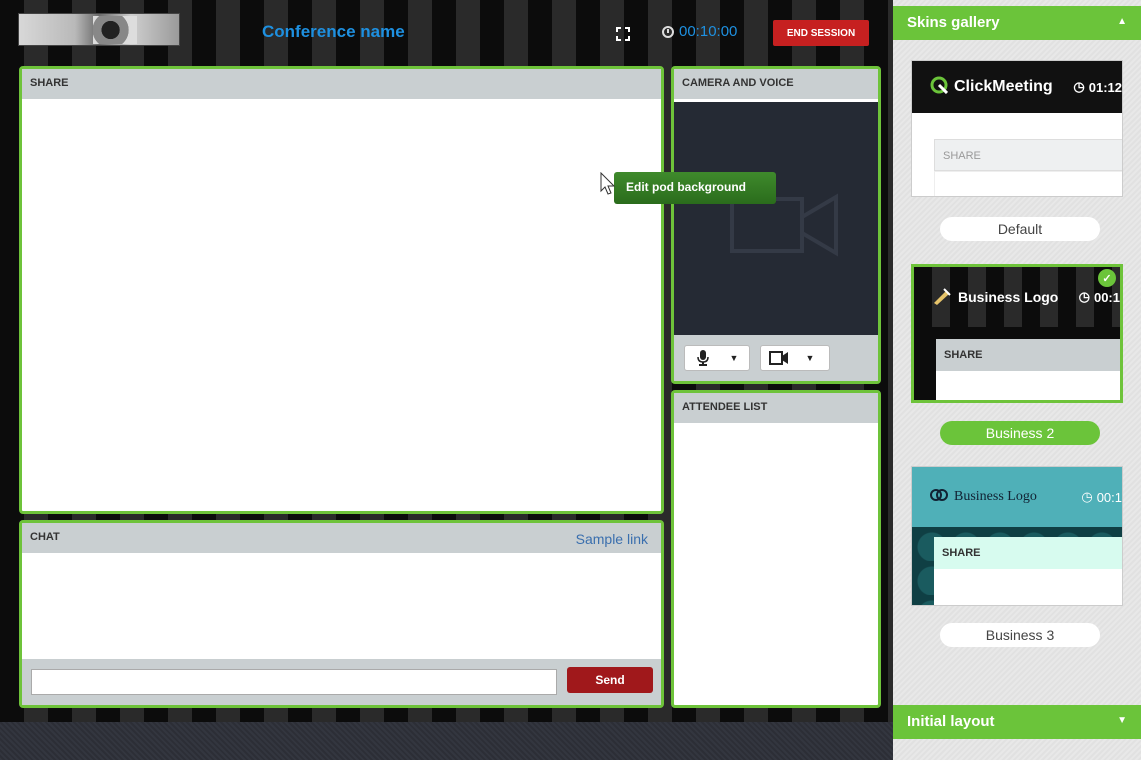 The height and width of the screenshot is (760, 1141). Describe the element at coordinates (703, 358) in the screenshot. I see `microphone-icon` at that location.